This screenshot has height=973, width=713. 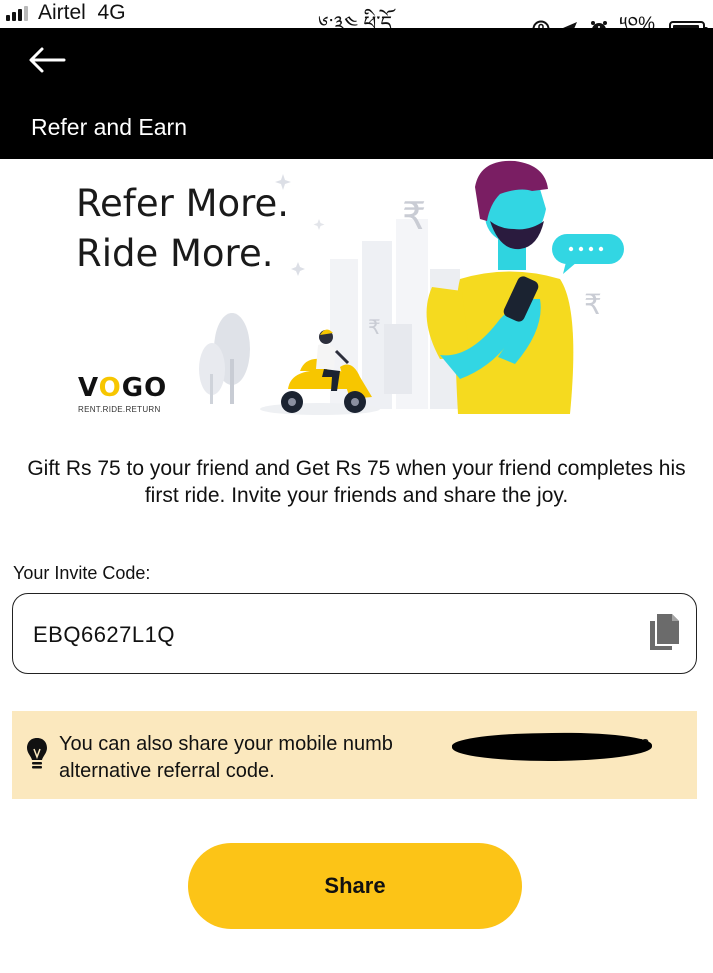 I want to click on signal-strength-icon, so click(x=17, y=13).